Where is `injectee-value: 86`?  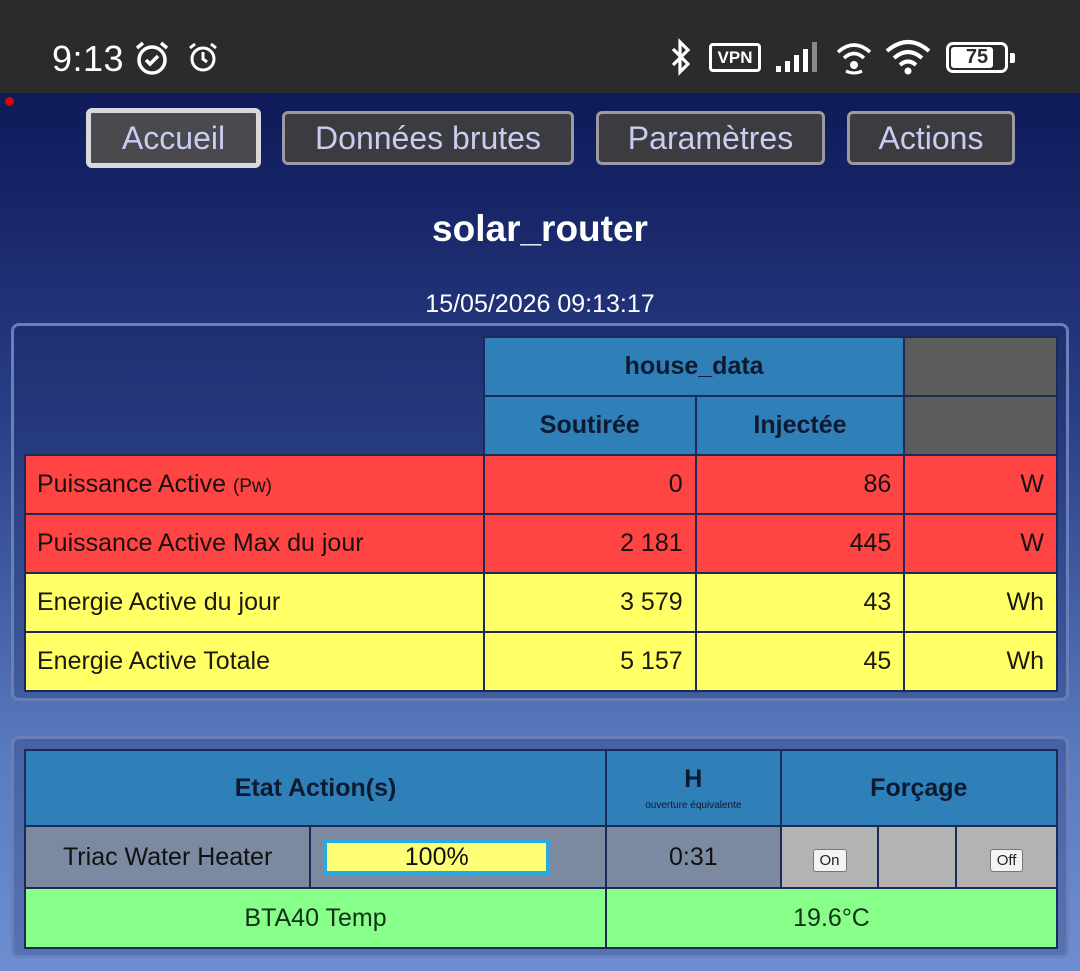
injectee-value: 86 is located at coordinates (800, 484).